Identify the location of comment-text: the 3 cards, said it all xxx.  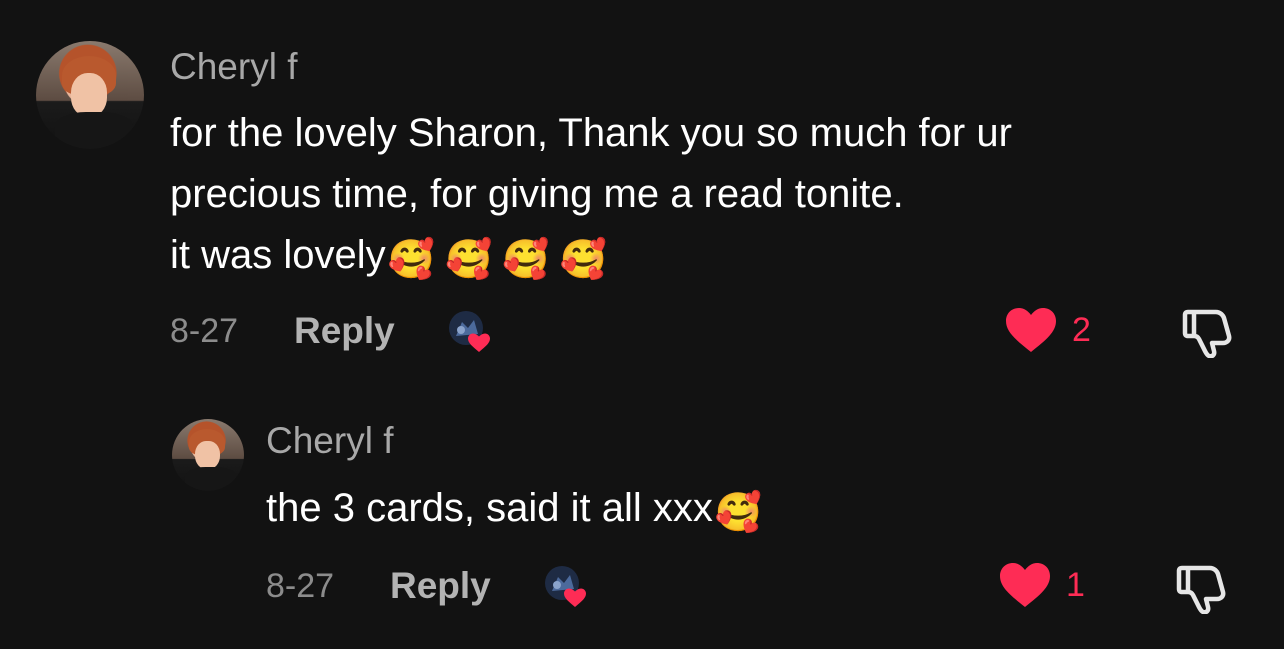
(489, 508).